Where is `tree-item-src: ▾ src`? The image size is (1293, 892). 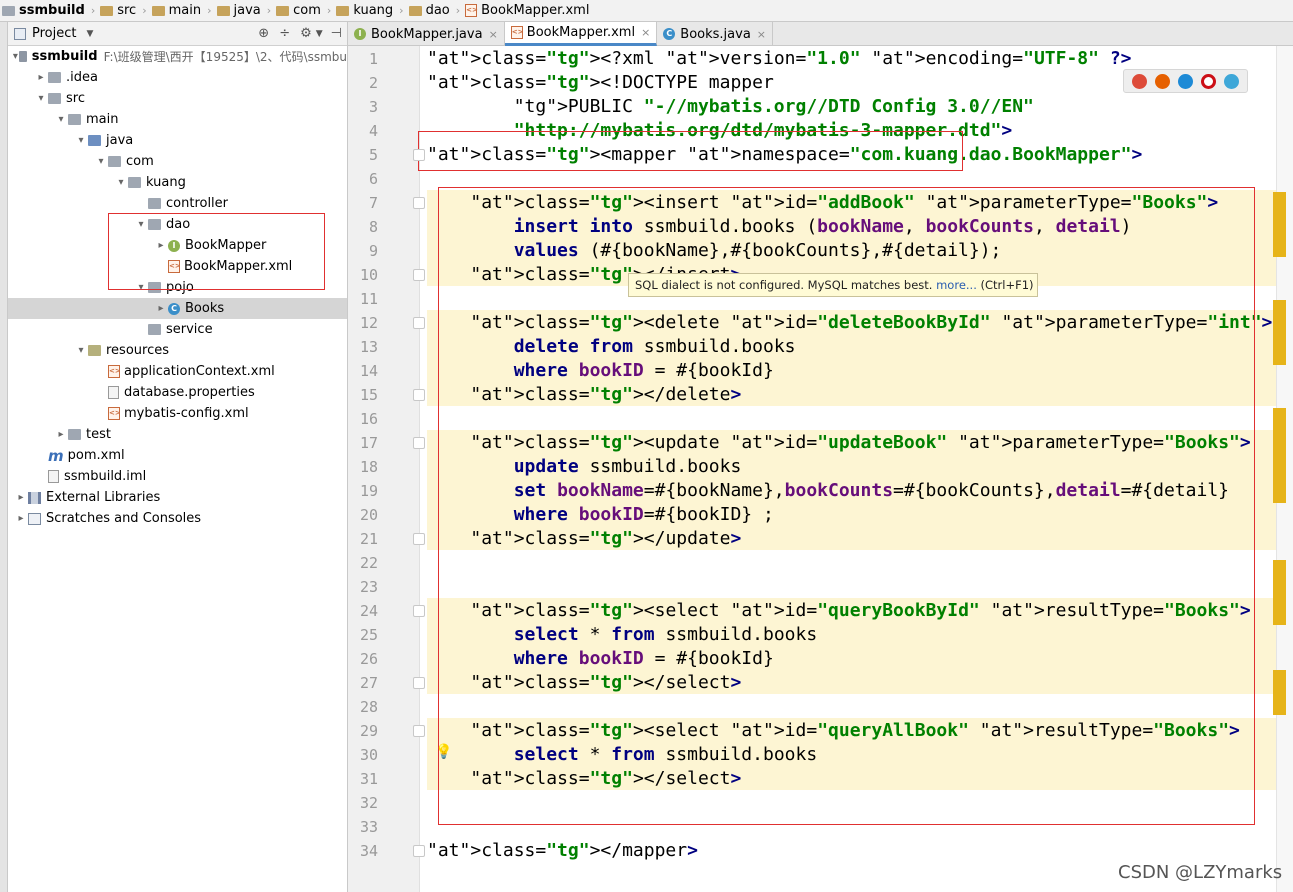 tree-item-src: ▾ src is located at coordinates (177, 98).